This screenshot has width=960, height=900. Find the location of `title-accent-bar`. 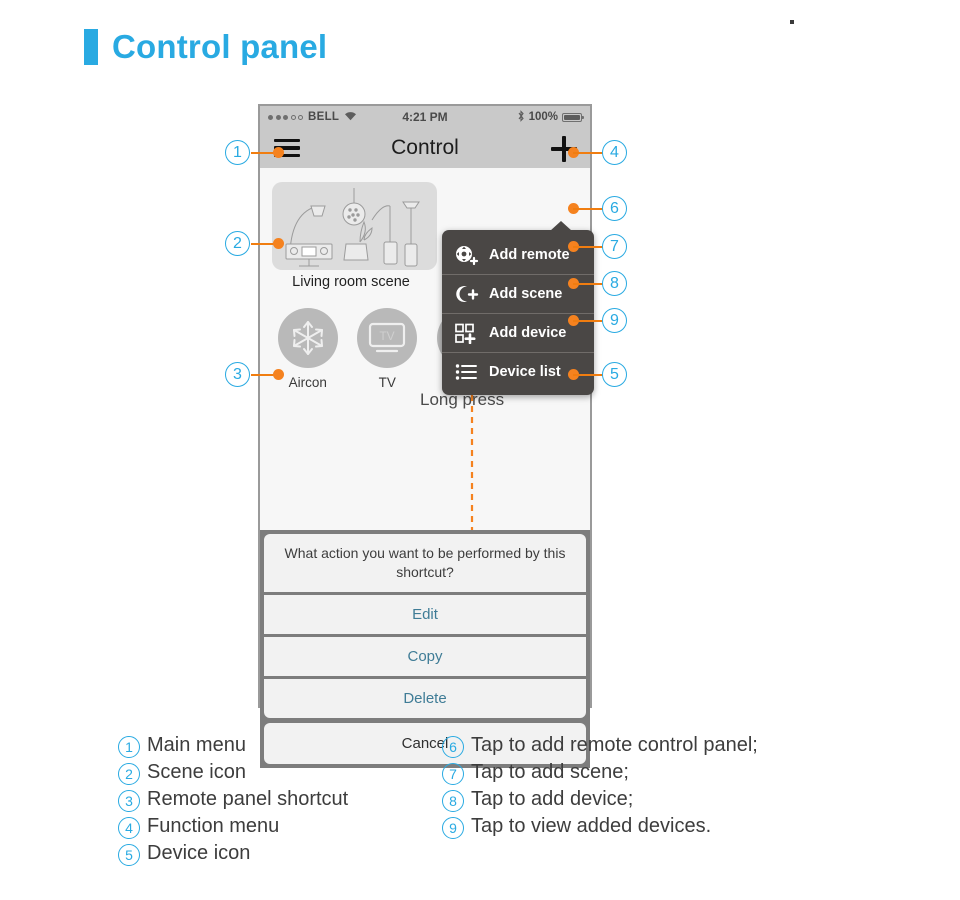

title-accent-bar is located at coordinates (91, 47).